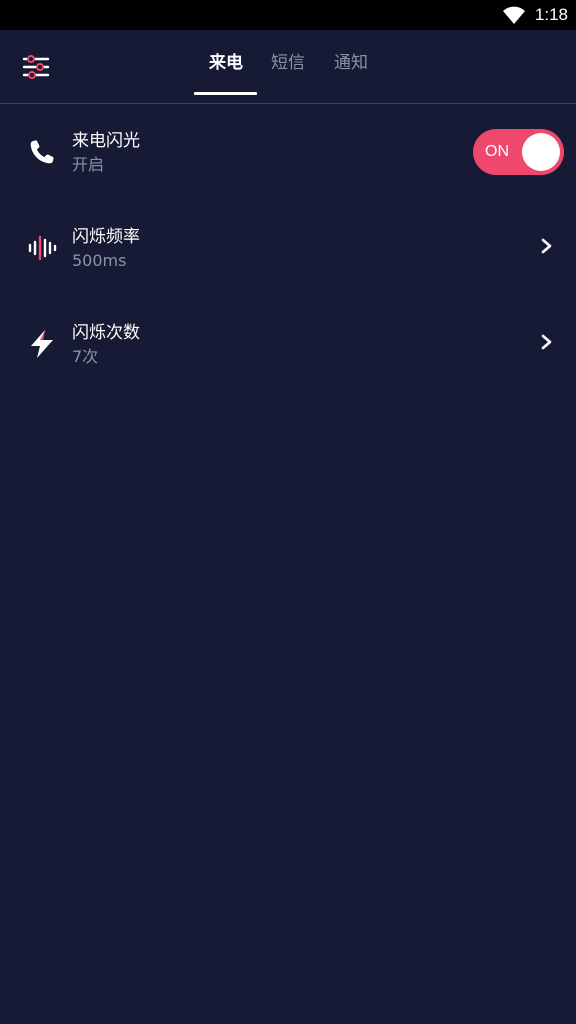  I want to click on setting-subtitle: 开启, so click(88, 164).